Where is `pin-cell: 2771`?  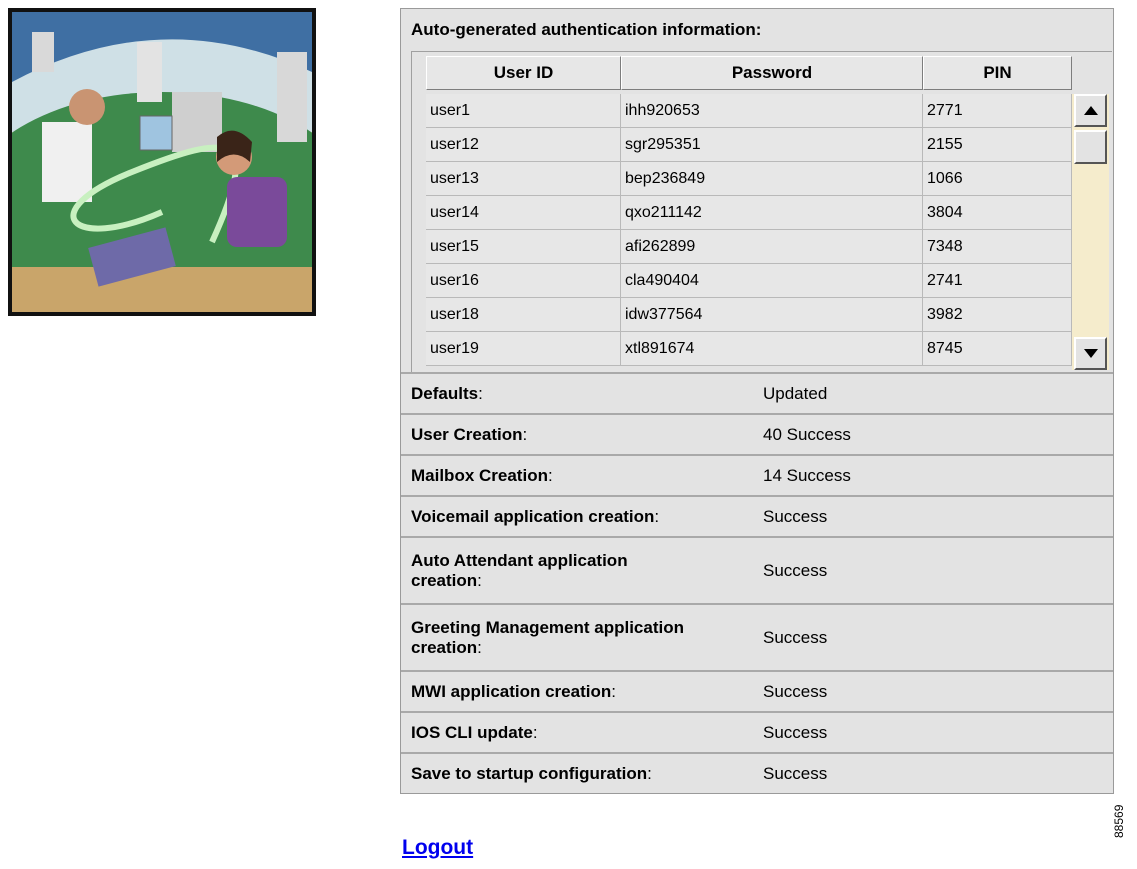
pin-cell: 2771 is located at coordinates (997, 111).